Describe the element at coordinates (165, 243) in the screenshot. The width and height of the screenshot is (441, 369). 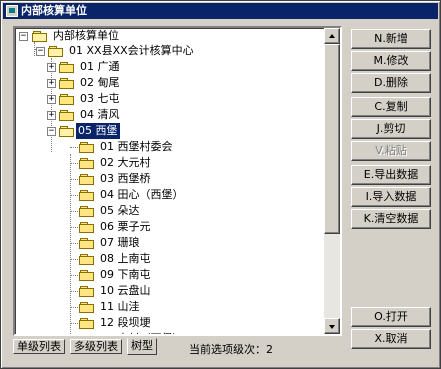
I see `tree-node-l3: 07 珊琅` at that location.